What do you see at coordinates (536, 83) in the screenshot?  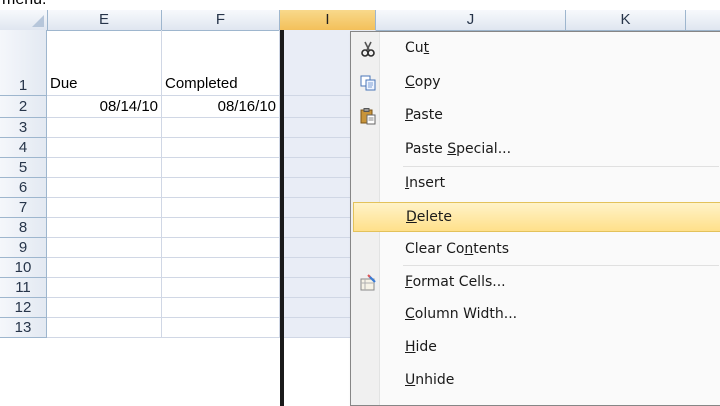 I see `menu-item-copy: Copy` at bounding box center [536, 83].